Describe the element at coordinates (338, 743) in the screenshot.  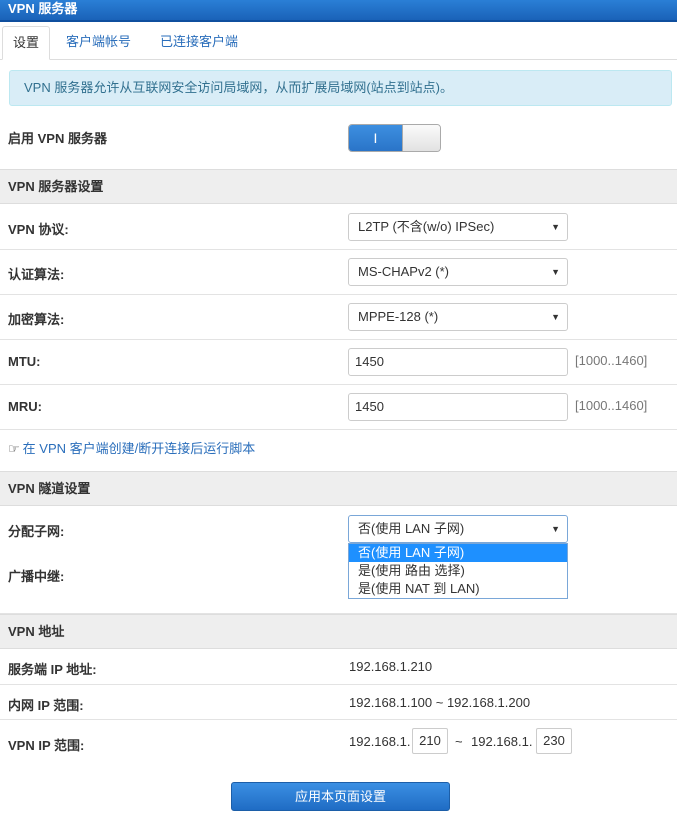
I see `vpn-range-row: VPN IP 范围: 192.168.1. ~ 192.168.1.` at that location.